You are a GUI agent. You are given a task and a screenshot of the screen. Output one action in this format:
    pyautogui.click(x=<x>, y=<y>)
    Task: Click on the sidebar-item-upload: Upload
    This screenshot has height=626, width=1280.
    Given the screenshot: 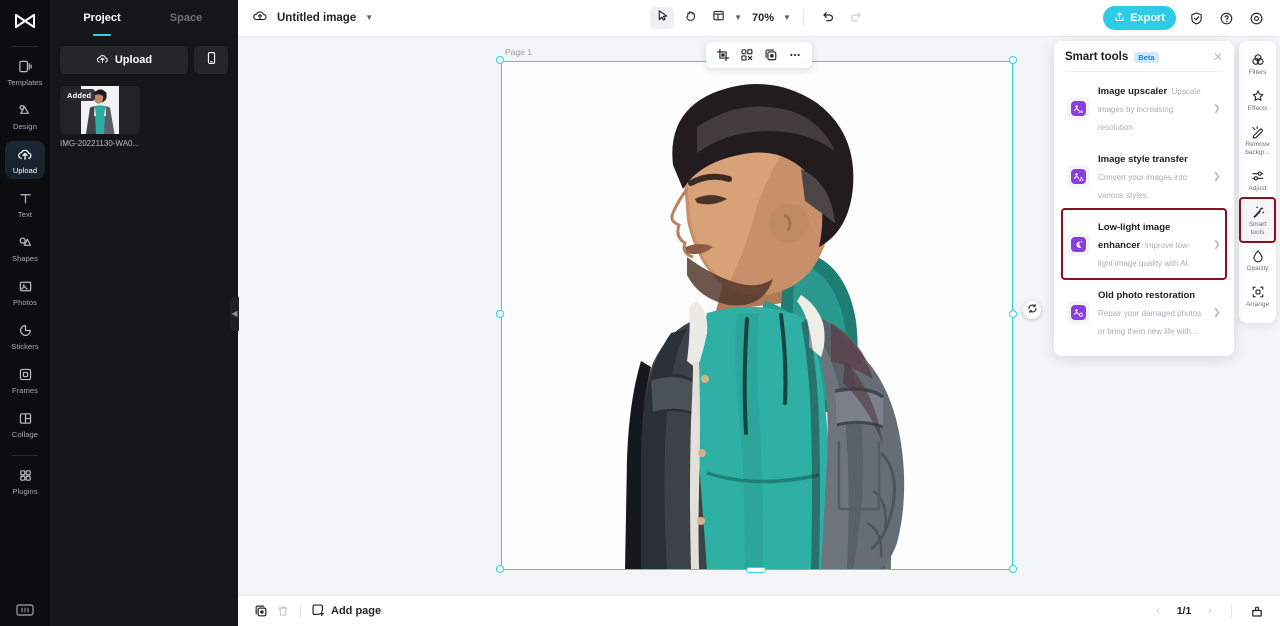 What is the action you would take?
    pyautogui.click(x=25, y=160)
    